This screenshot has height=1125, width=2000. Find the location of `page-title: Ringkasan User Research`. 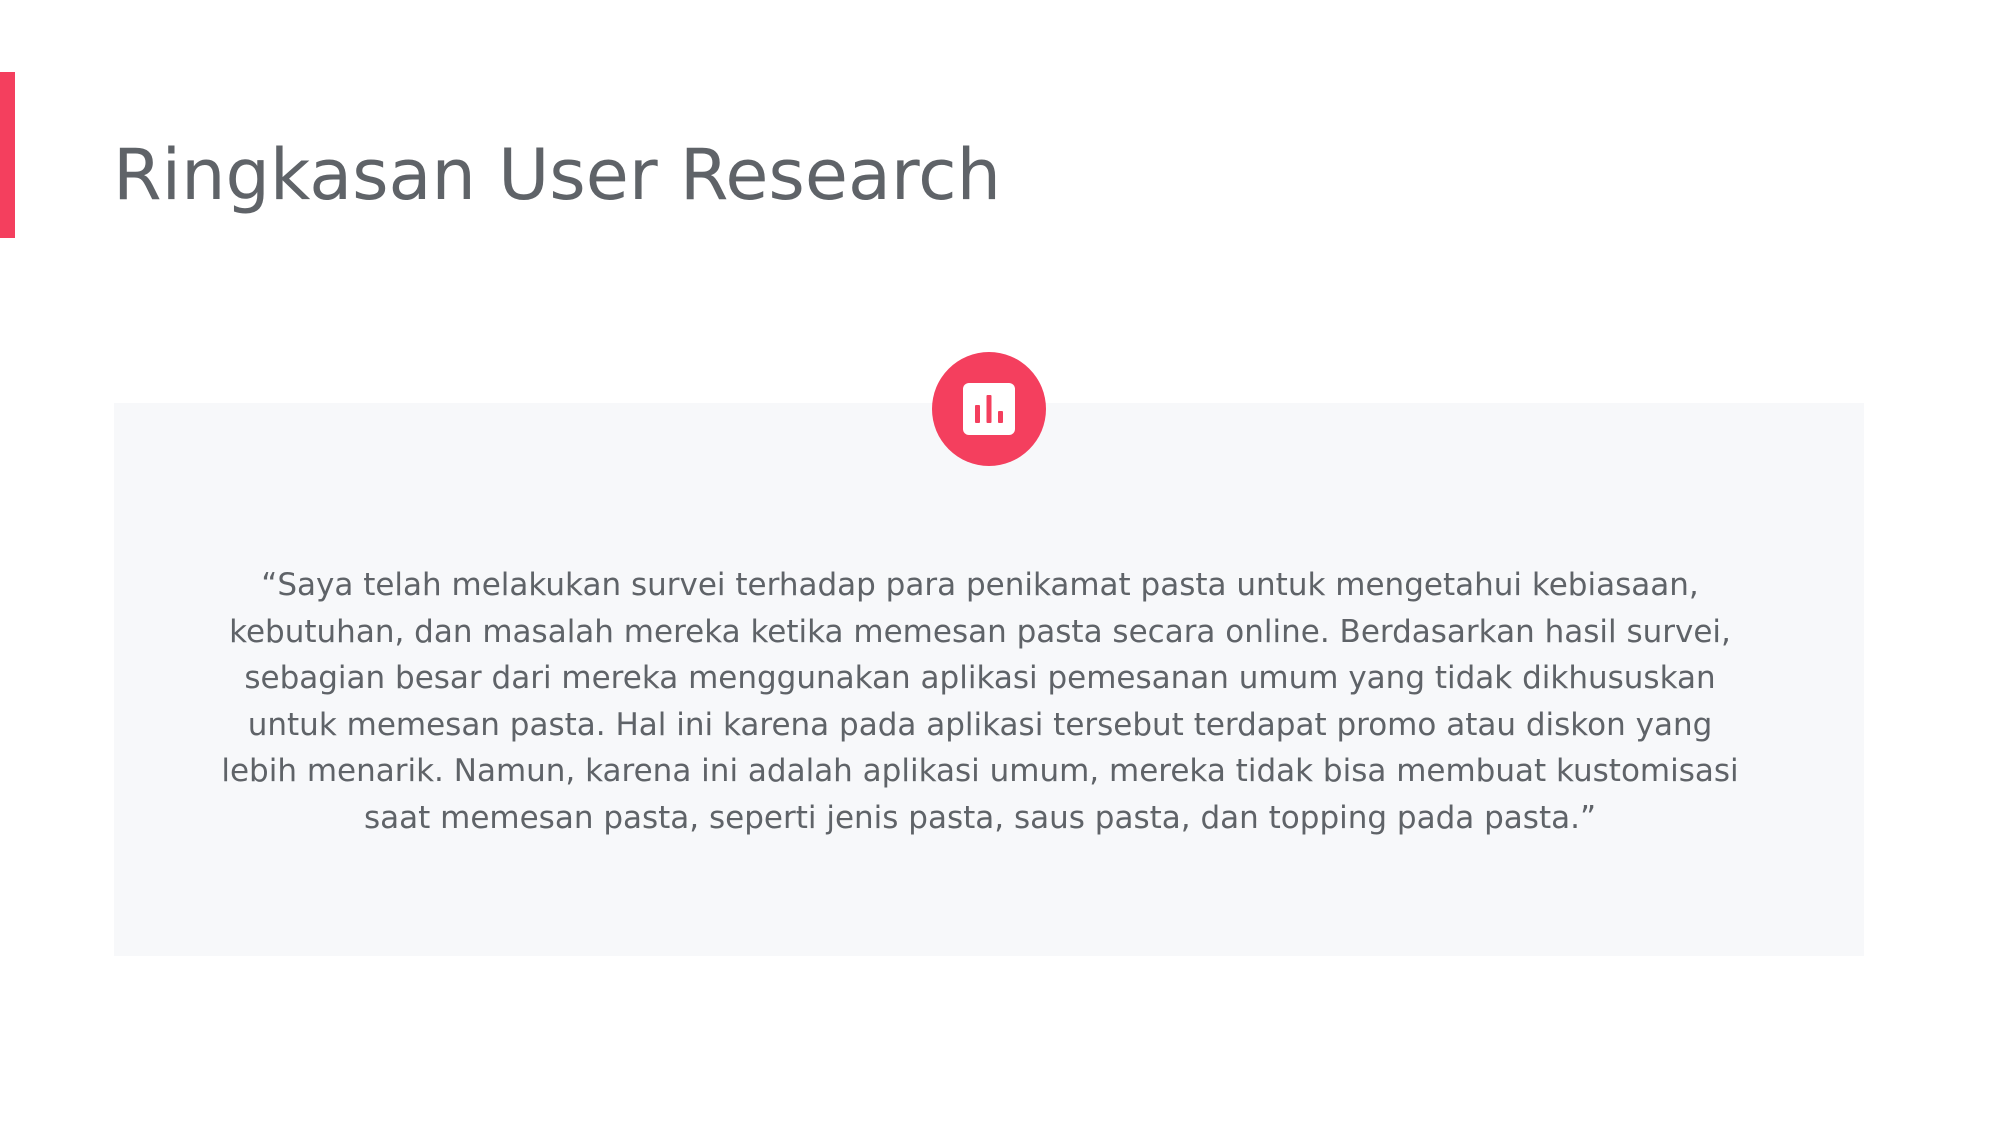

page-title: Ringkasan User Research is located at coordinates (557, 175).